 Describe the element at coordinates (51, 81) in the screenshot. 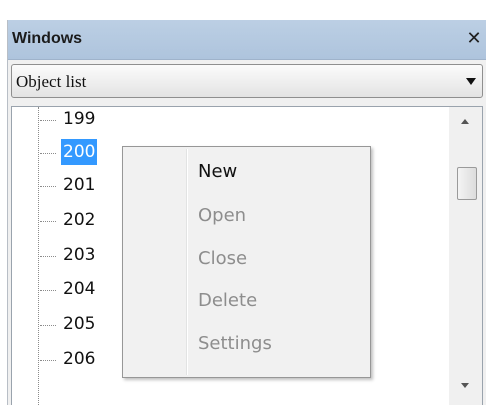

I see `dropdown-value: Object list` at that location.